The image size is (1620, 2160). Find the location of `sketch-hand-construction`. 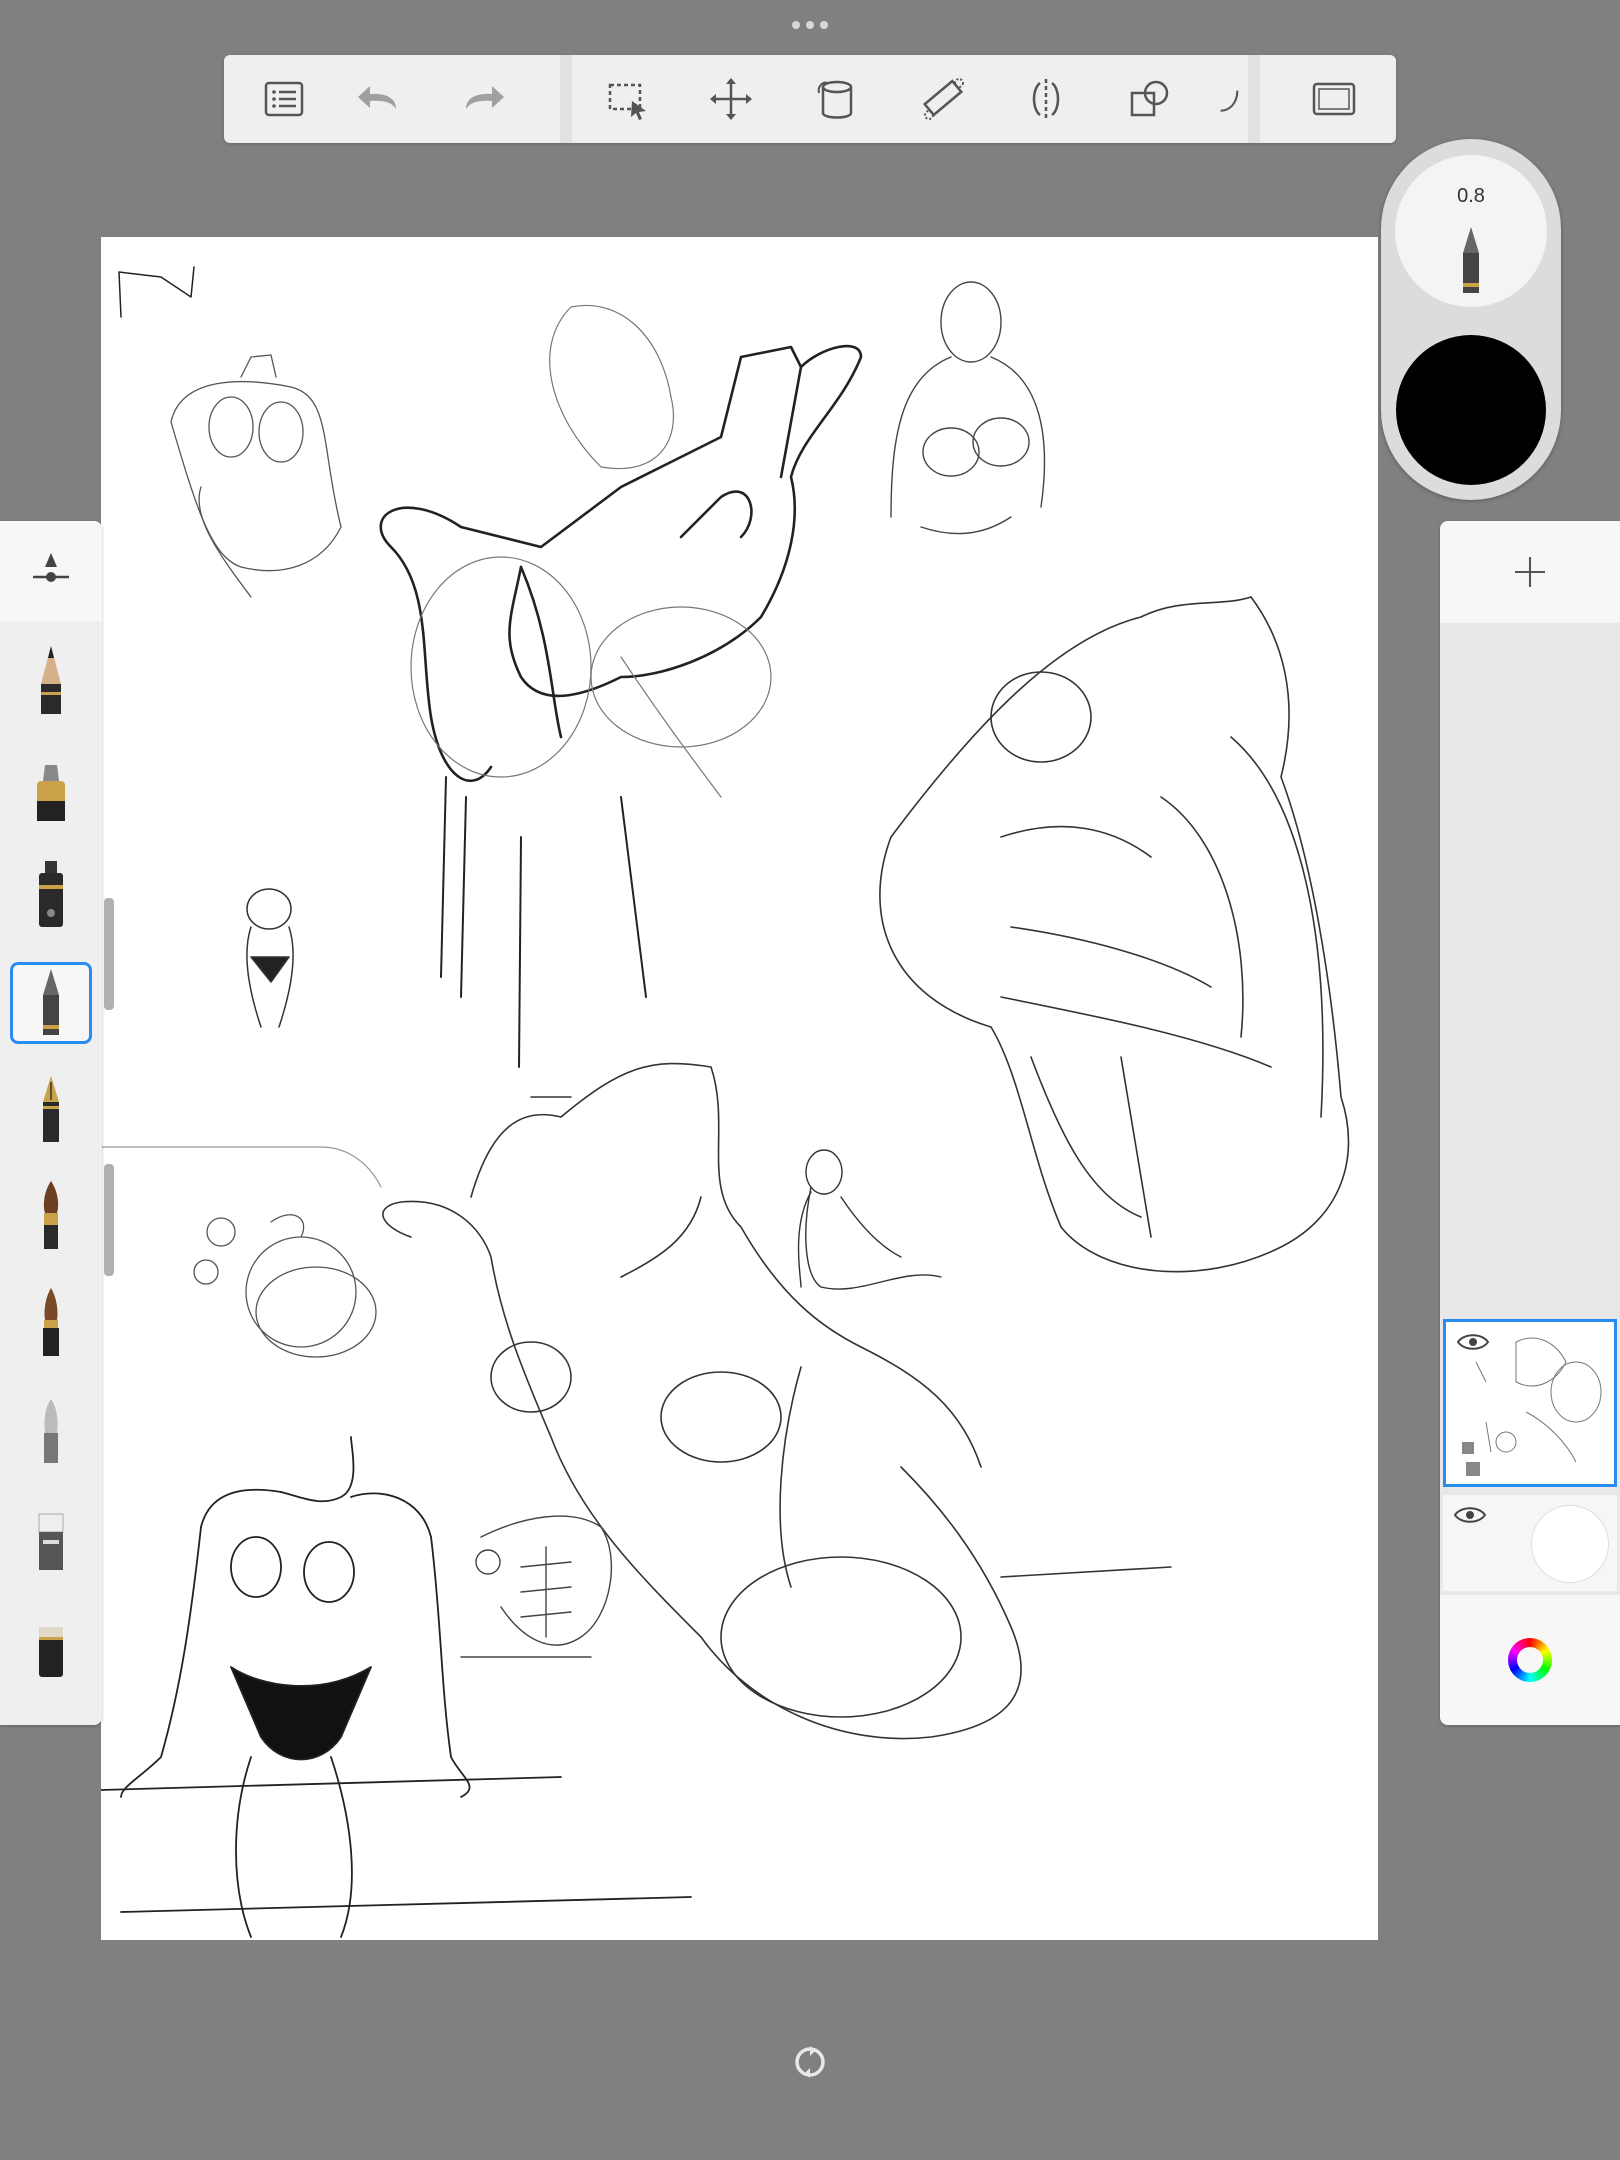

sketch-hand-construction is located at coordinates (591, 551).